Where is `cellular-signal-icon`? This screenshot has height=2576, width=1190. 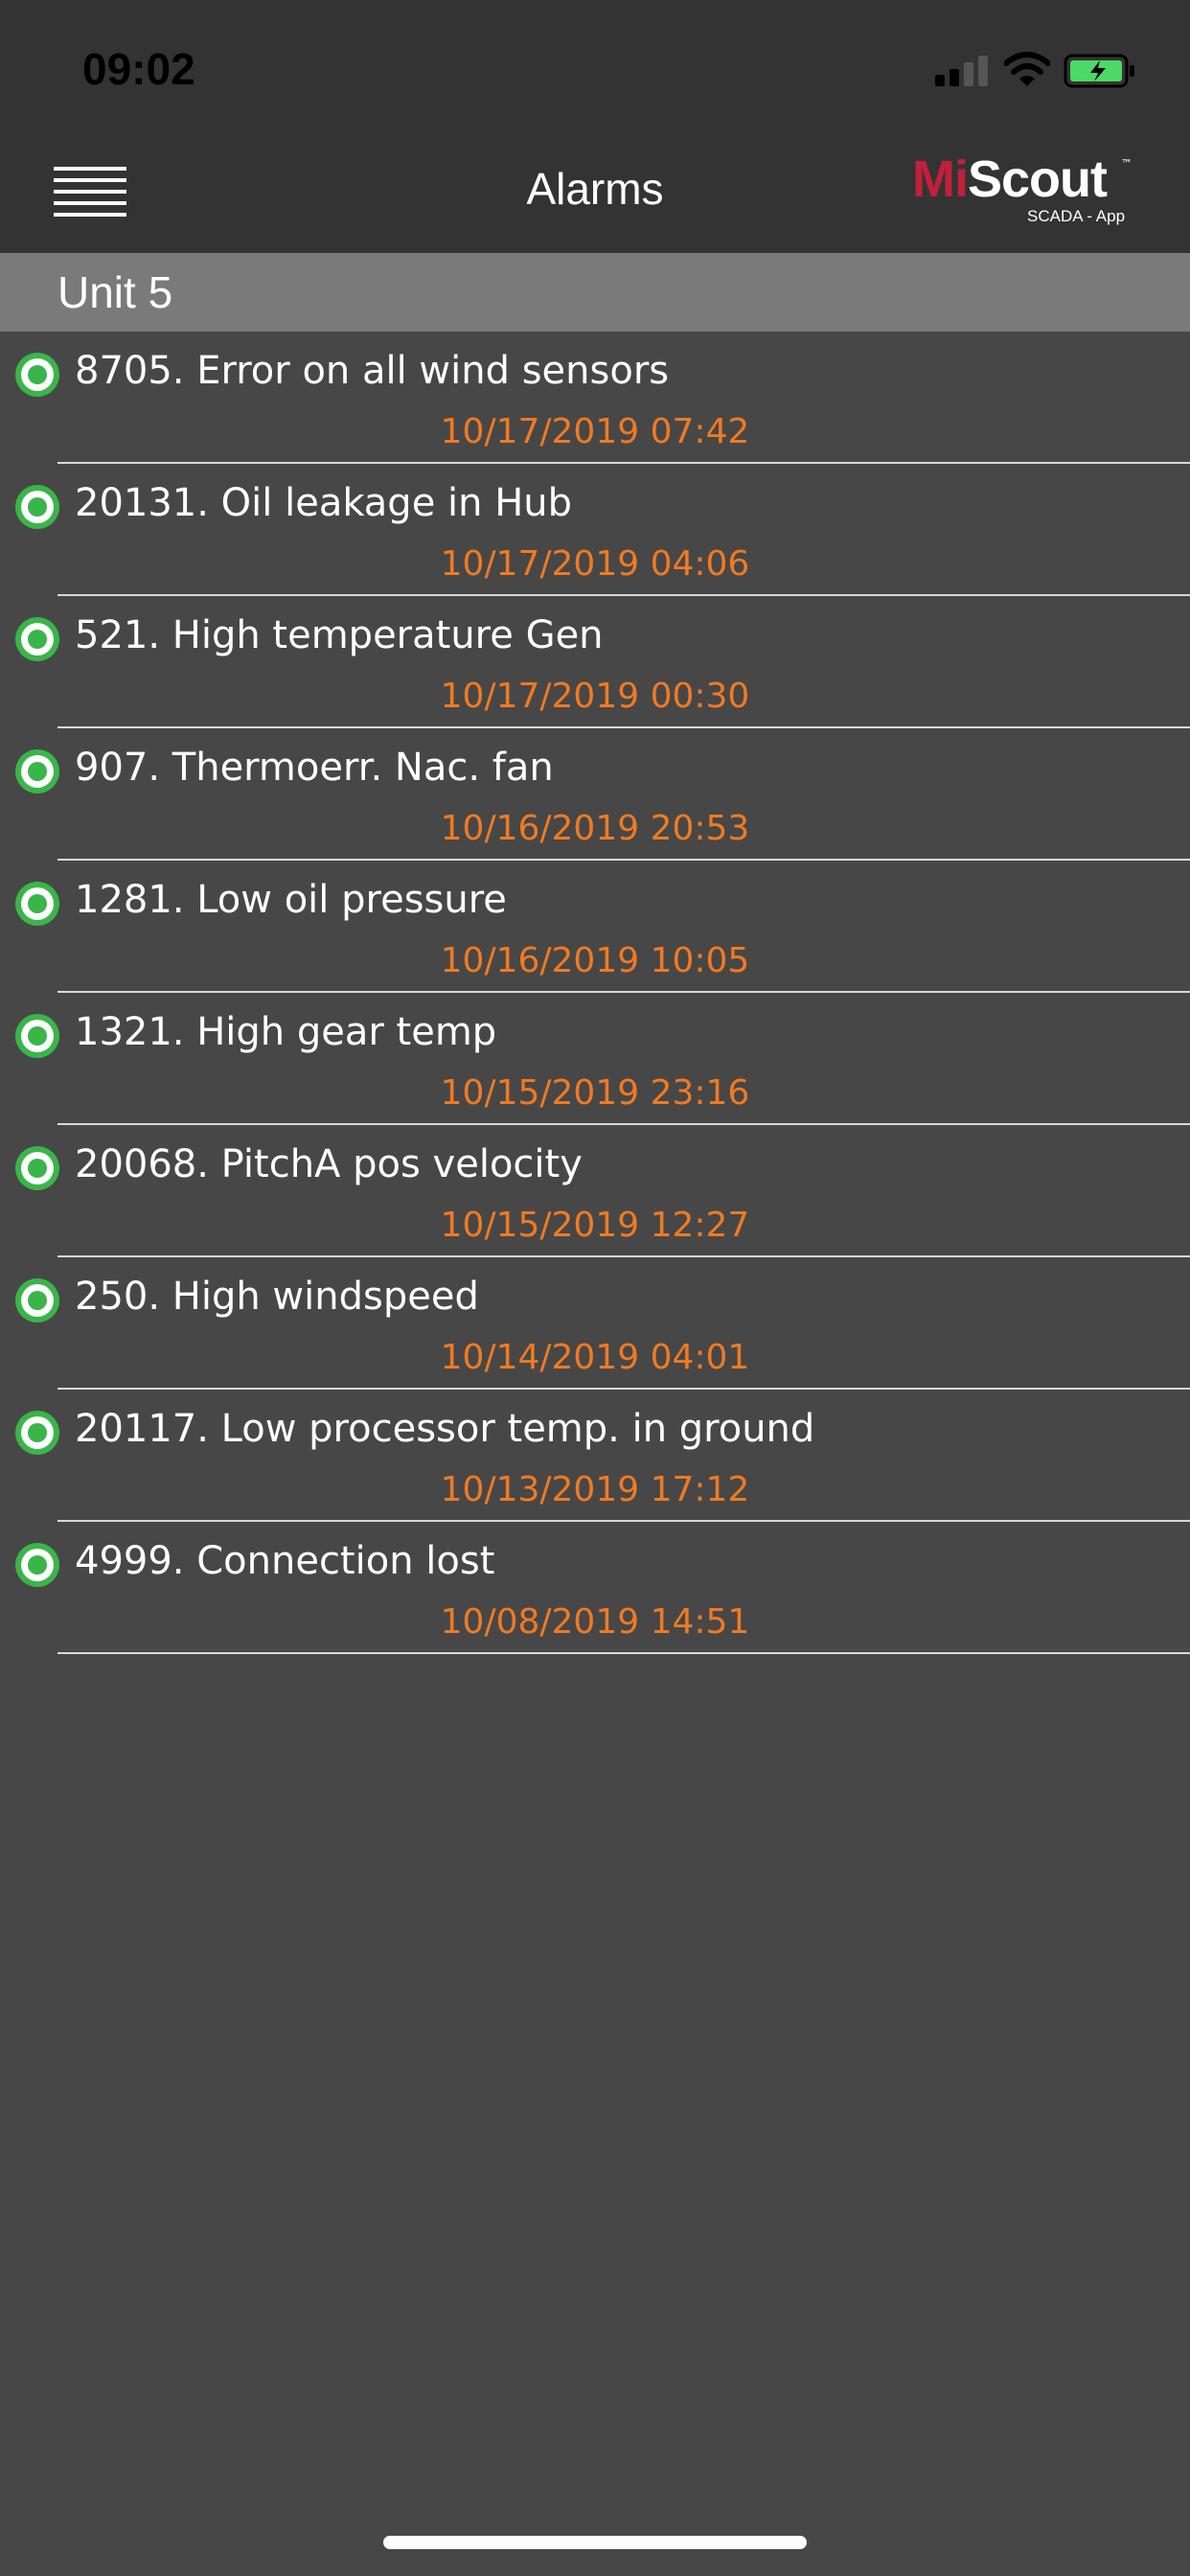 cellular-signal-icon is located at coordinates (962, 71).